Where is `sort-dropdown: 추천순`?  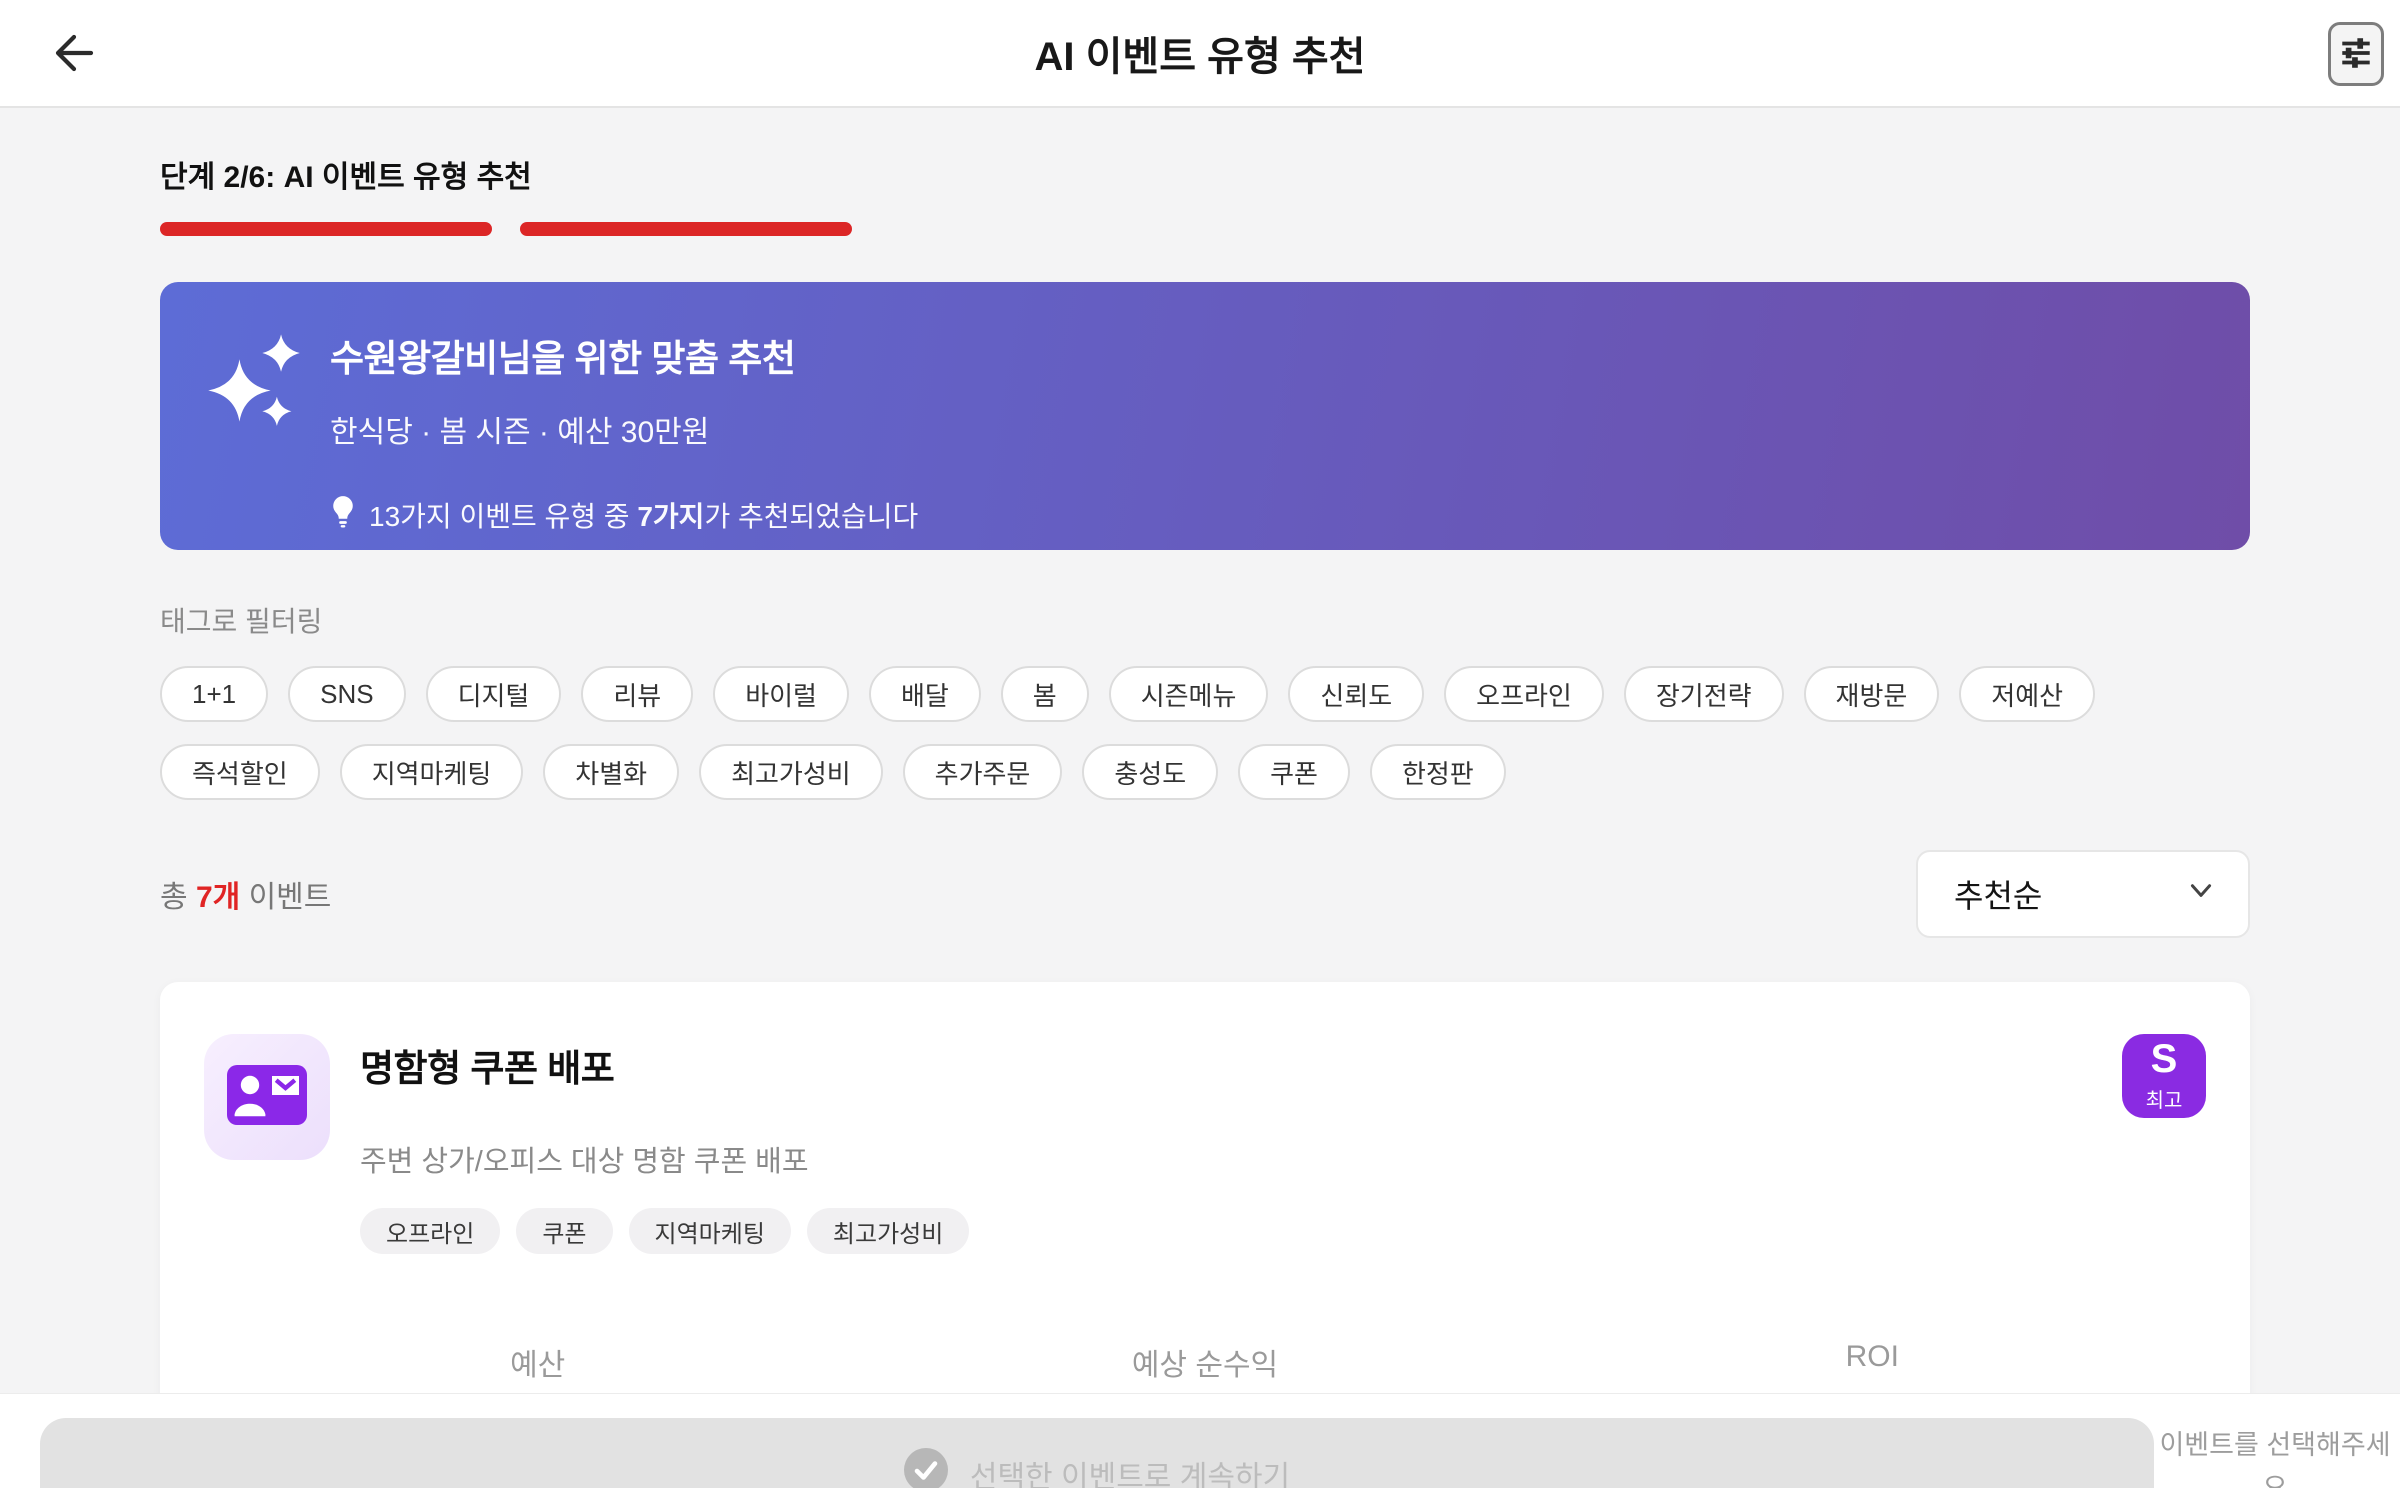 sort-dropdown: 추천순 is located at coordinates (2083, 894).